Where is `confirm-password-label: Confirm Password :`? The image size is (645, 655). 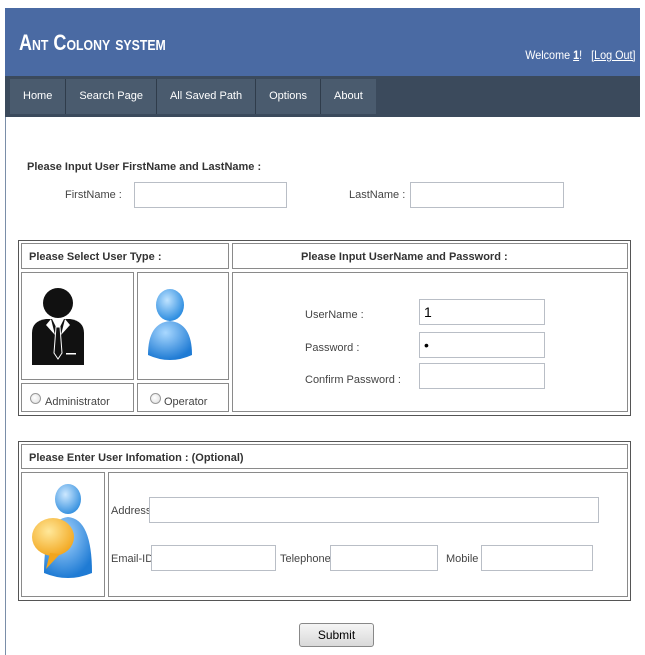 confirm-password-label: Confirm Password : is located at coordinates (353, 380).